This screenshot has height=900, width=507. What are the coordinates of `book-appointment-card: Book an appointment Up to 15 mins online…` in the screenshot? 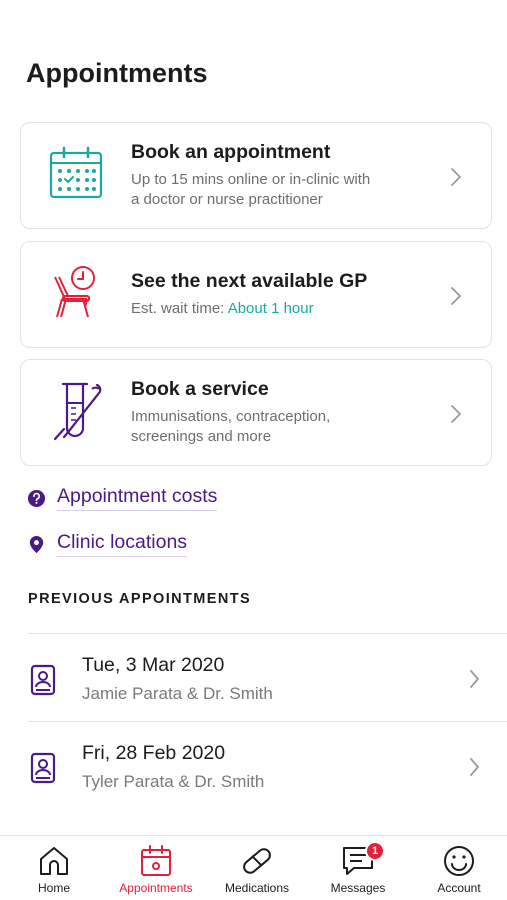 It's located at (256, 175).